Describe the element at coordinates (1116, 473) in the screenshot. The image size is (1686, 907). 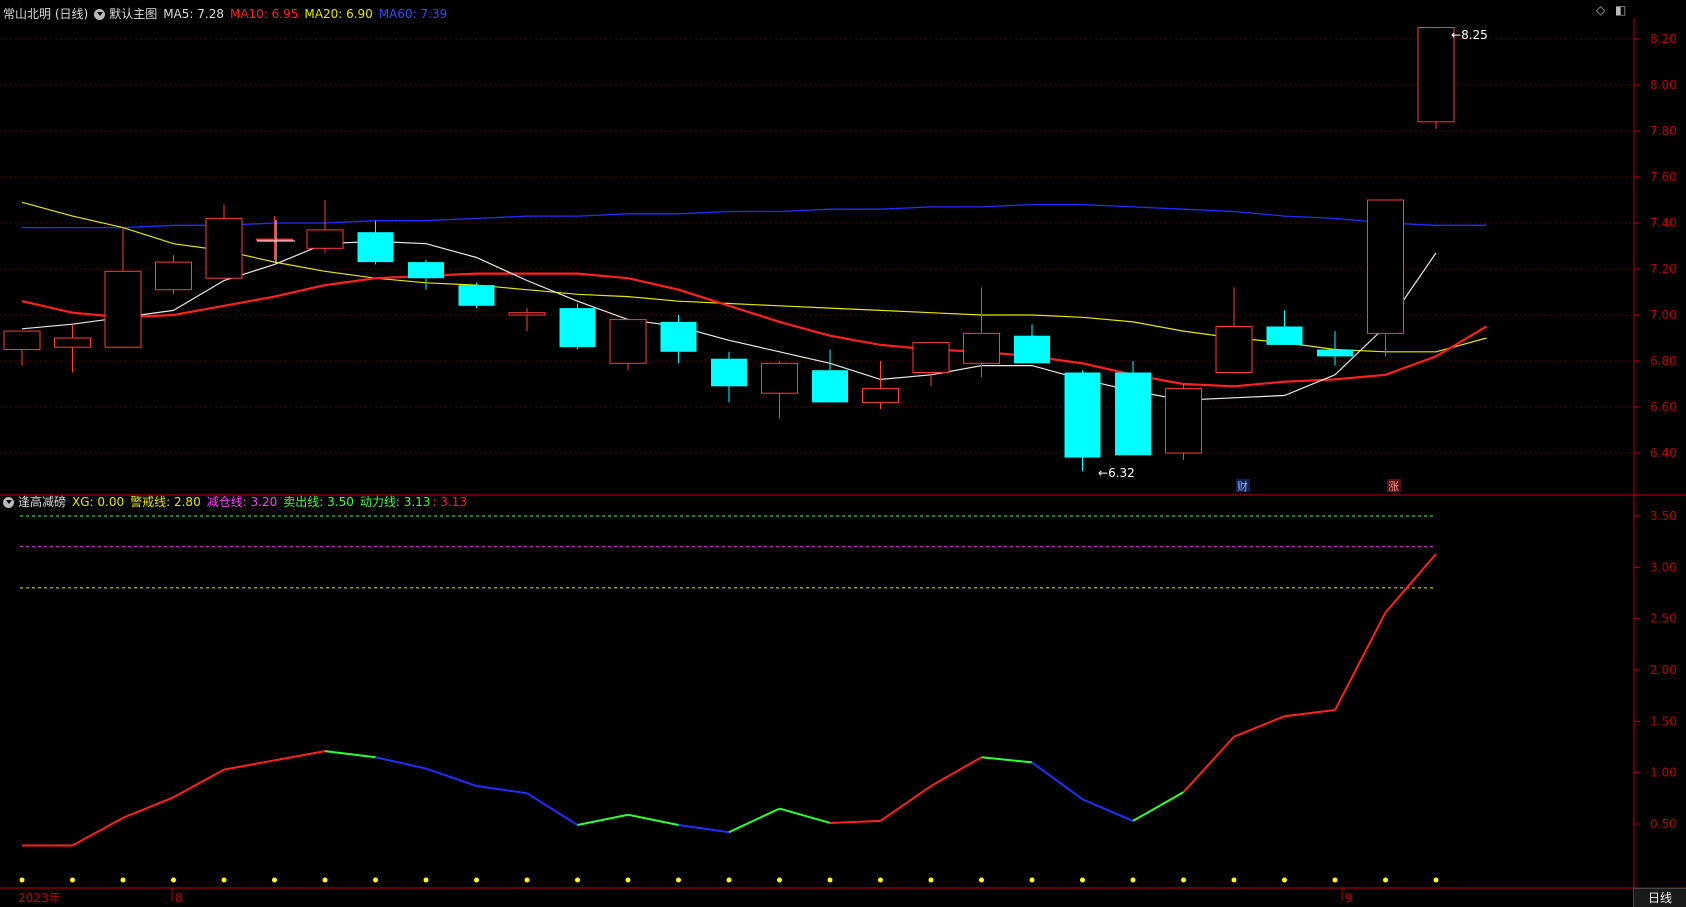
I see `low-price-annotation: ←6.32` at that location.